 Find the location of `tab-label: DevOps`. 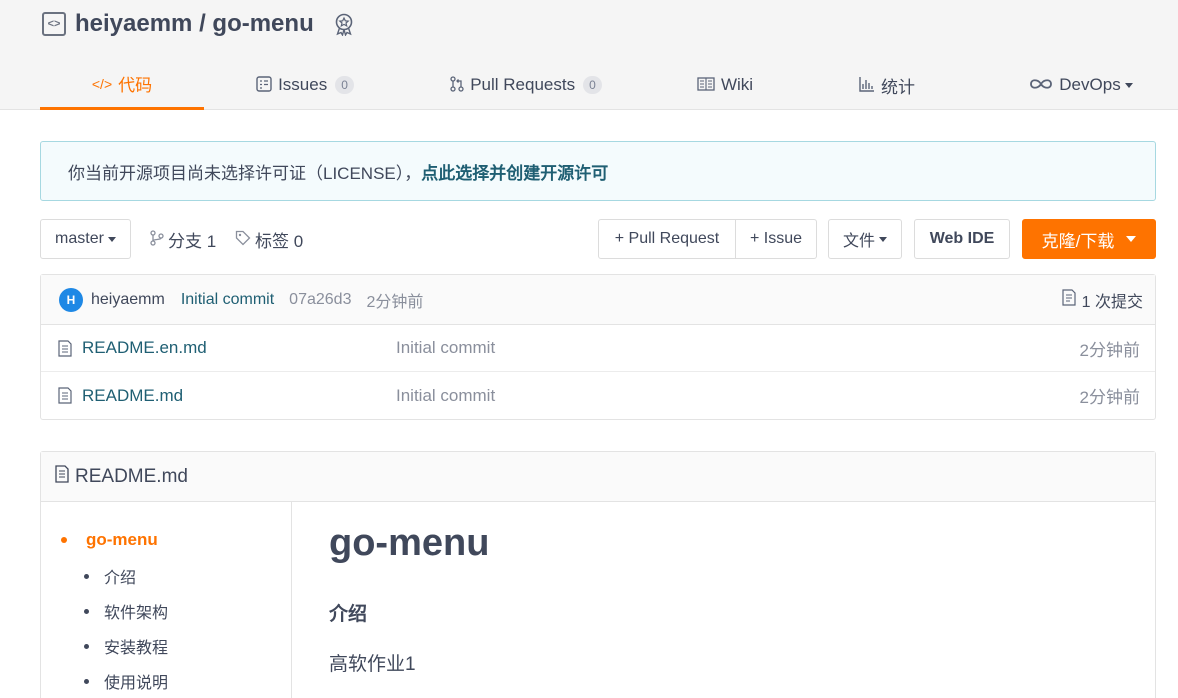

tab-label: DevOps is located at coordinates (1090, 84).